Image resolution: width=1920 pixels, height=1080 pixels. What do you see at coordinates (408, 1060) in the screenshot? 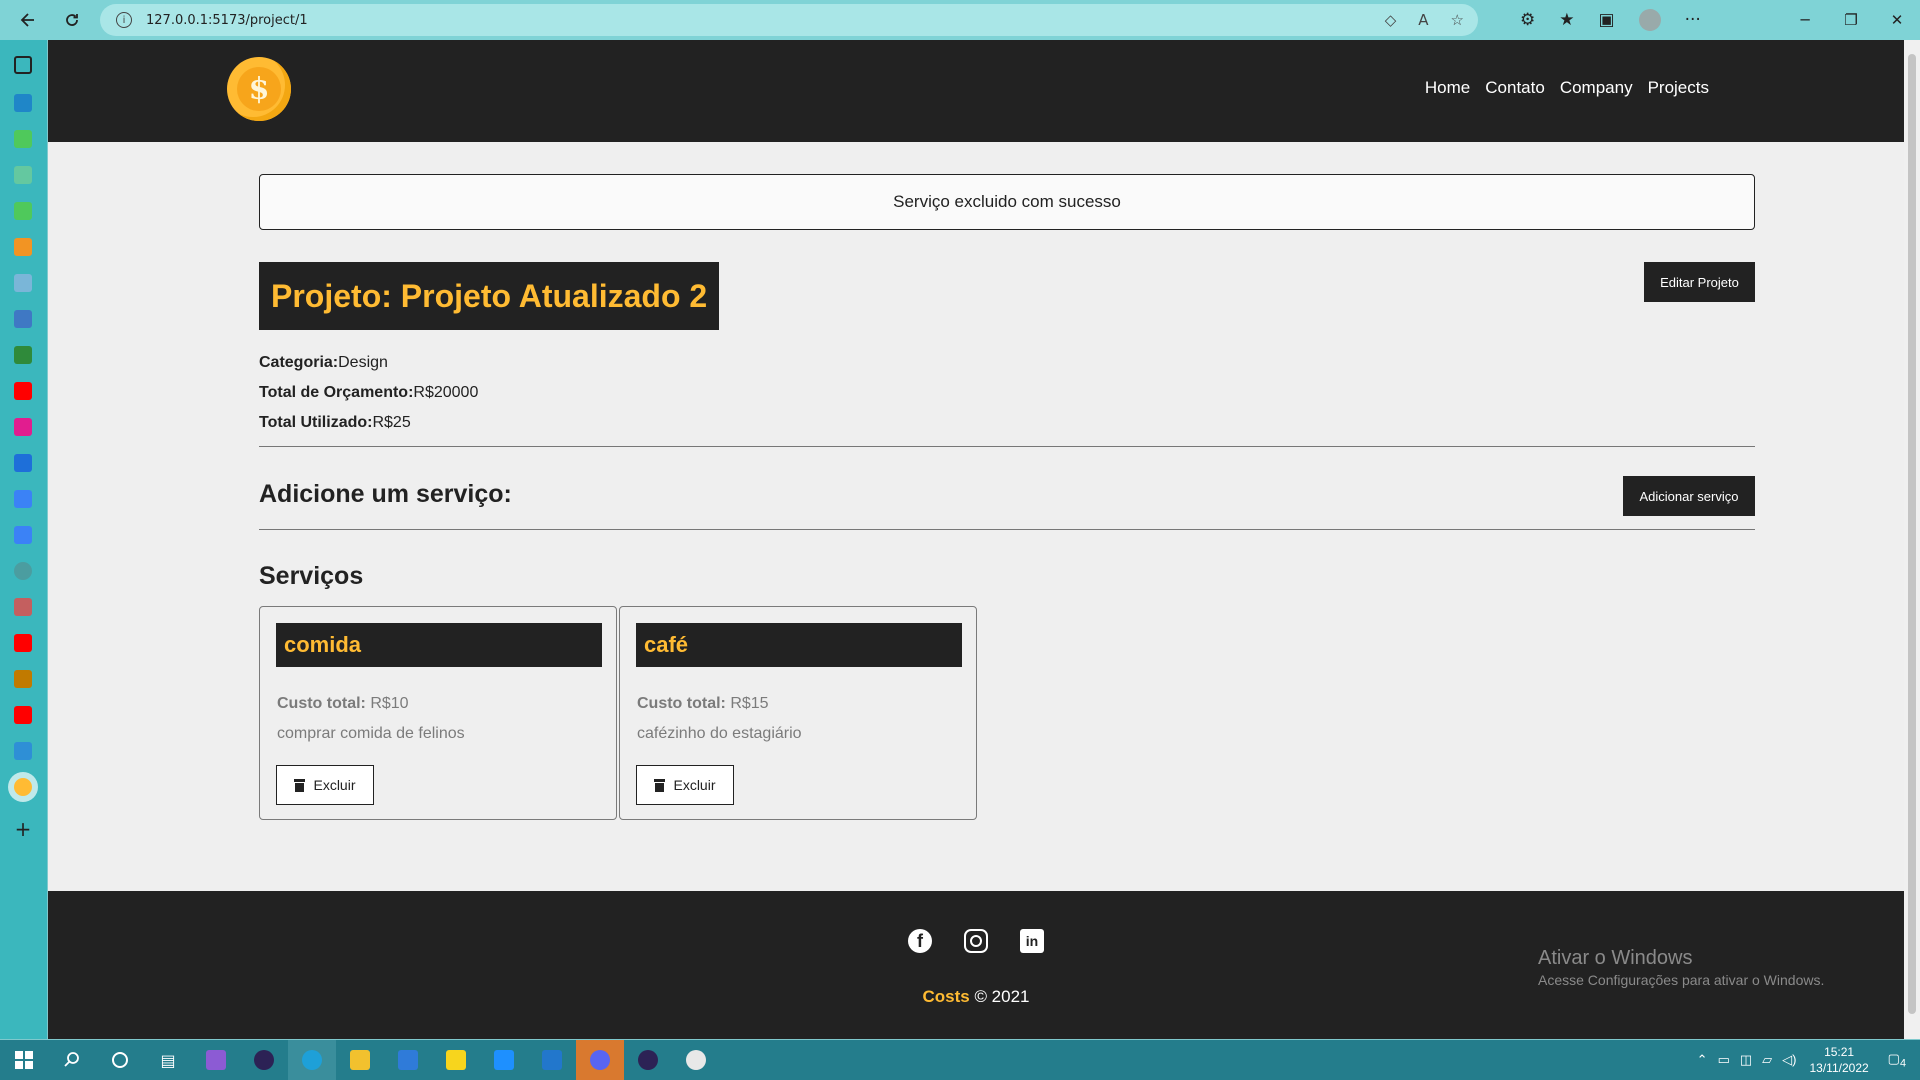
I see `mail-icon` at bounding box center [408, 1060].